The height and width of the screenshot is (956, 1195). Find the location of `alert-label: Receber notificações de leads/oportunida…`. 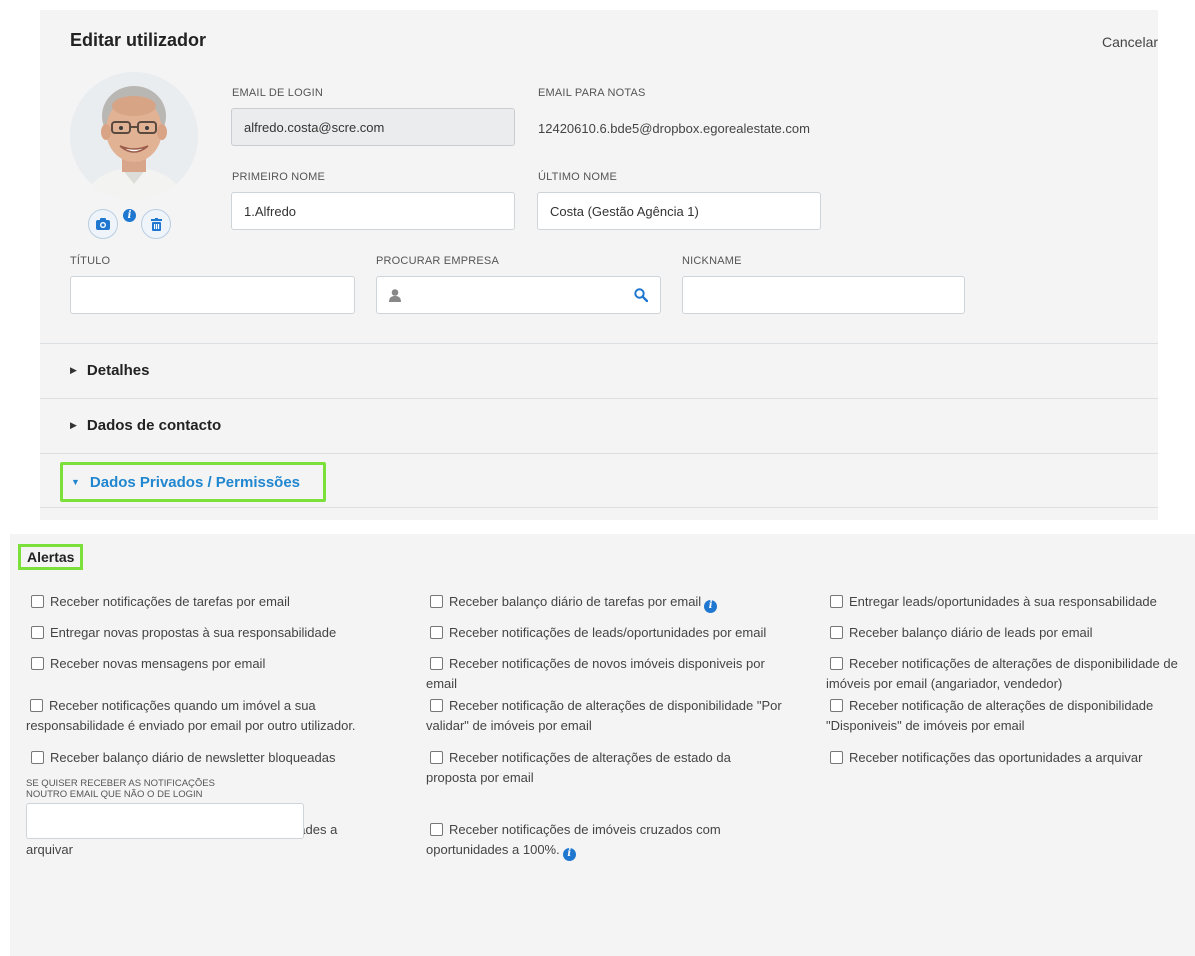

alert-label: Receber notificações de leads/oportunida… is located at coordinates (608, 632).